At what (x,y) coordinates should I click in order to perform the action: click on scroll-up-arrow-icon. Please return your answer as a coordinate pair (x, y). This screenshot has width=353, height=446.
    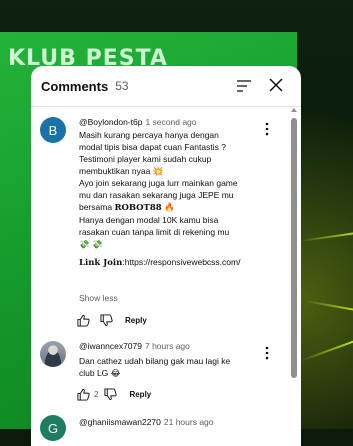
    Looking at the image, I should click on (294, 110).